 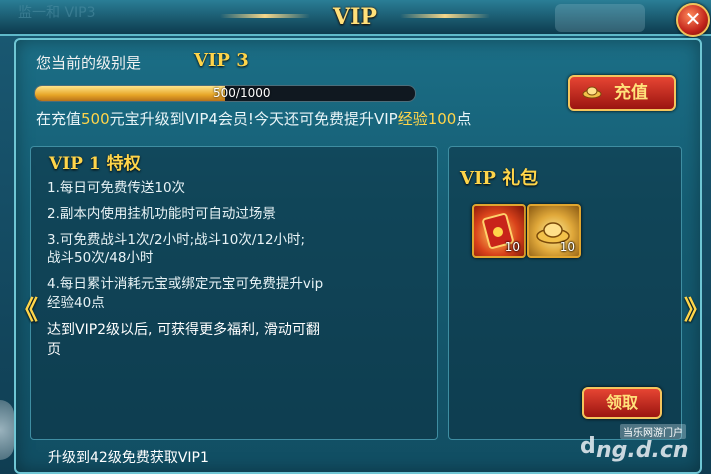 What do you see at coordinates (95, 164) in the screenshot?
I see `perks-title: VIP 1 特权` at bounding box center [95, 164].